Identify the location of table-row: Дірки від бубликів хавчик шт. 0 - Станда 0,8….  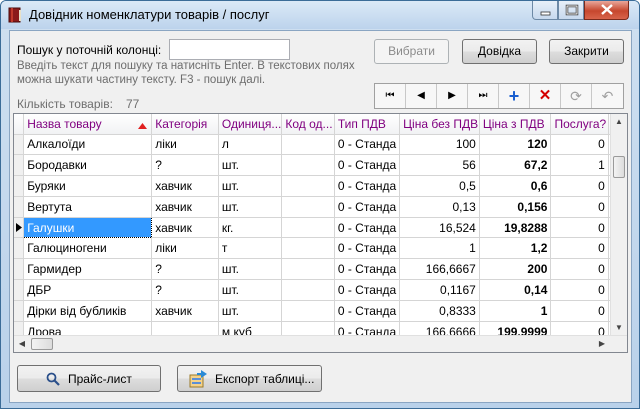
(320, 311).